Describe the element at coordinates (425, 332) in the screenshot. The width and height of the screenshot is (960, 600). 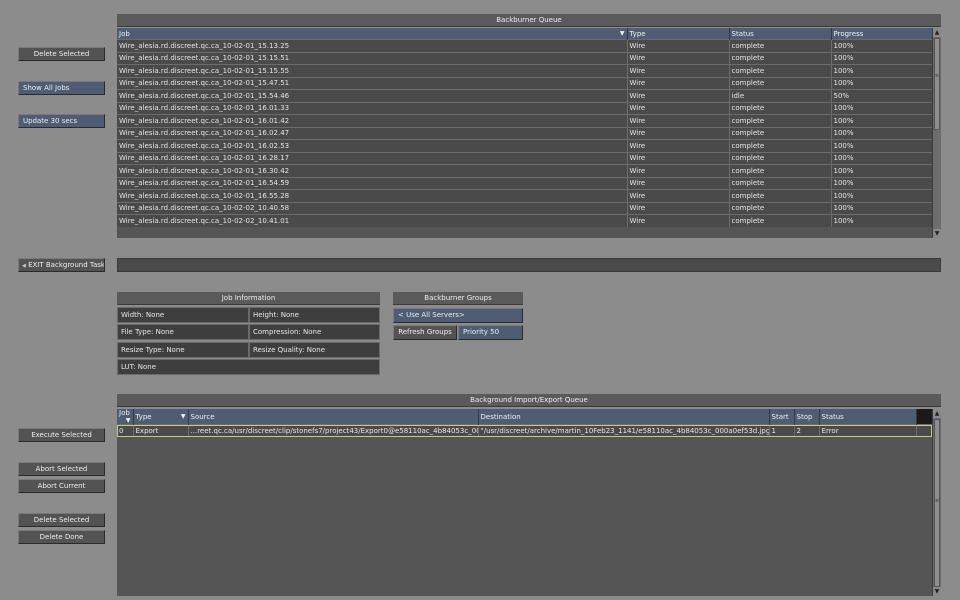
I see `refresh-groups-button: Refresh Groups` at that location.